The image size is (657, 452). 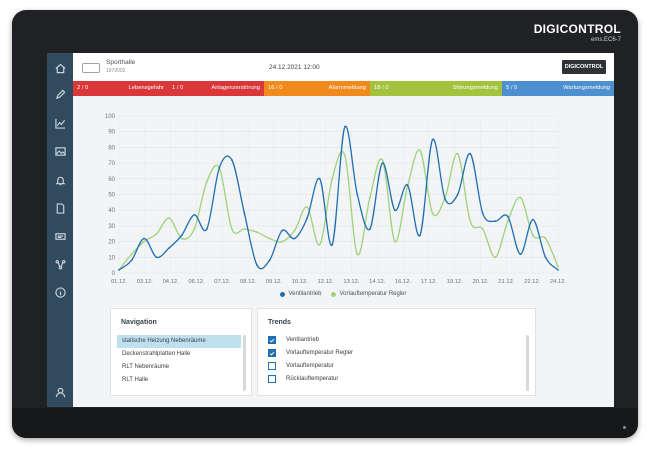 What do you see at coordinates (377, 282) in the screenshot?
I see `x-tick-label: 14.12.` at bounding box center [377, 282].